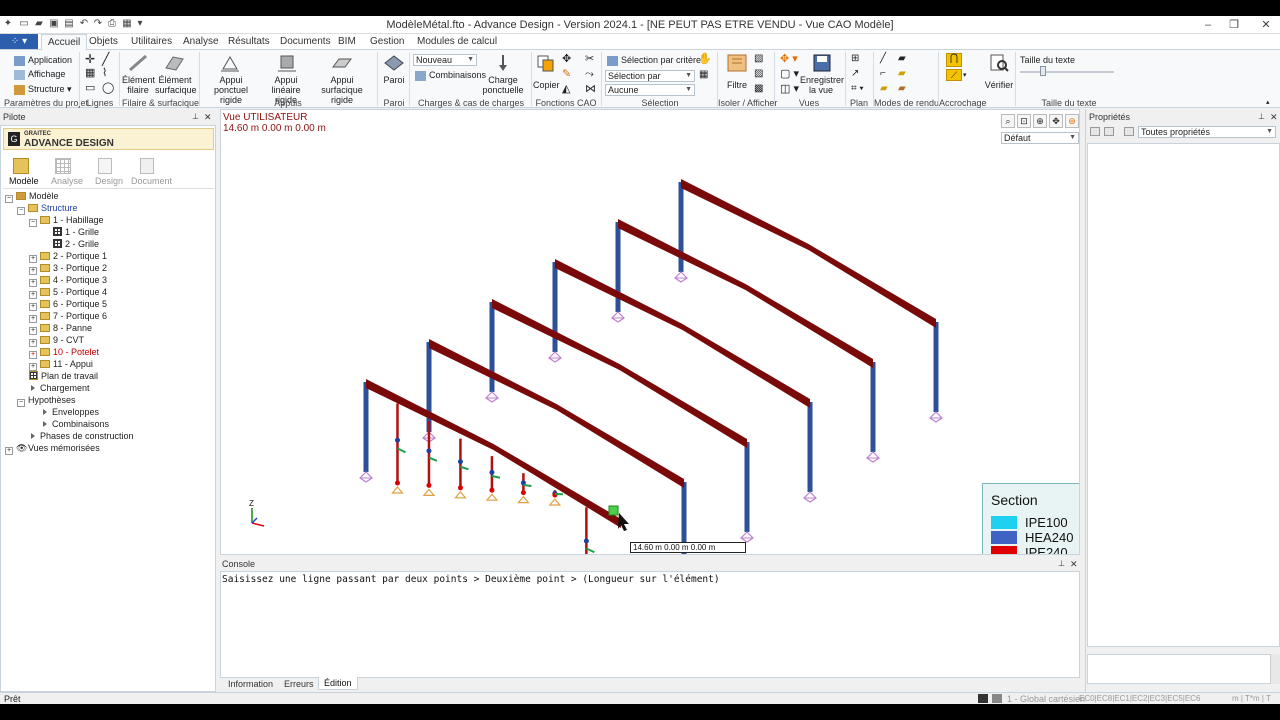 The width and height of the screenshot is (1280, 720). Describe the element at coordinates (566, 59) in the screenshot. I see `move-icon: ✥` at that location.